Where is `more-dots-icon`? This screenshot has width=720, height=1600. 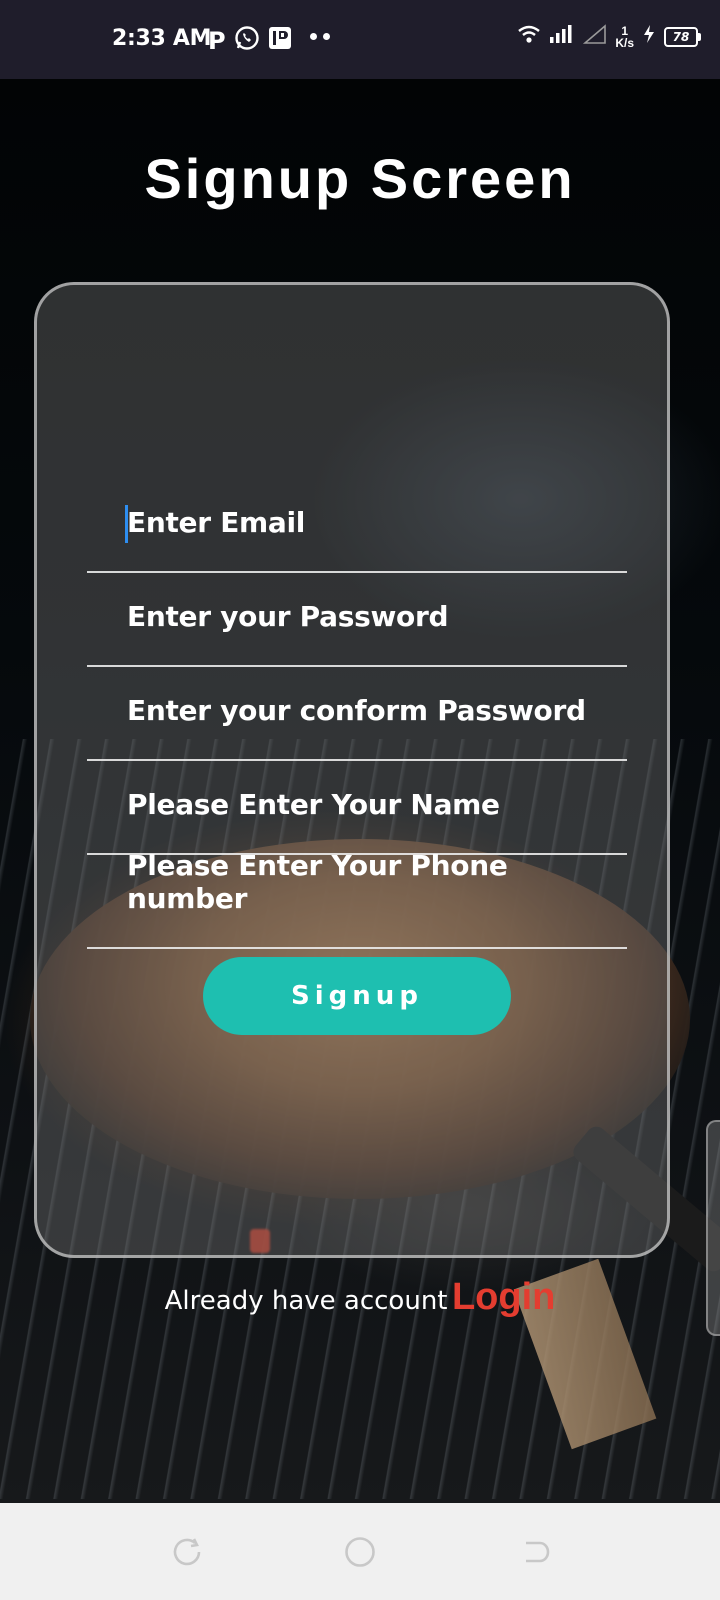
more-dots-icon is located at coordinates (320, 36).